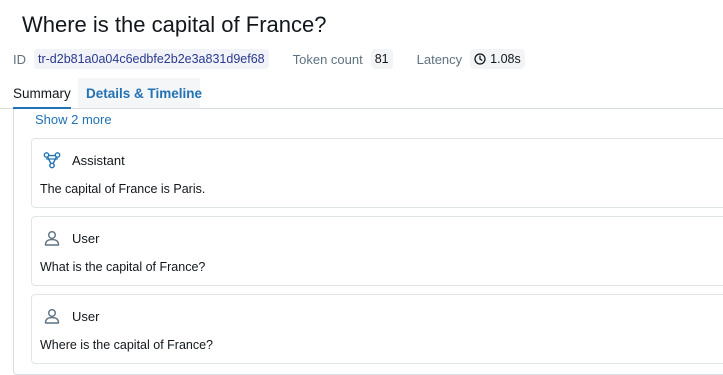  I want to click on latency-chip: 1.08s, so click(497, 59).